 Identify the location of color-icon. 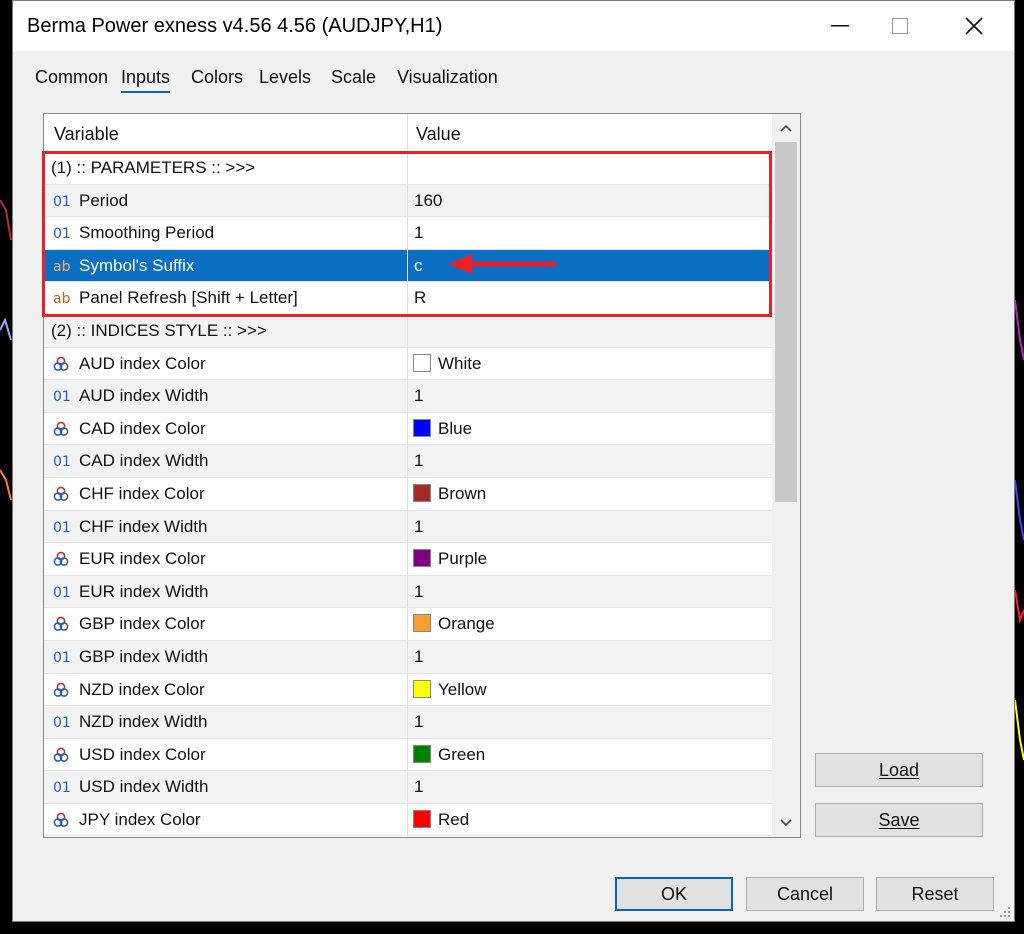
(63, 821).